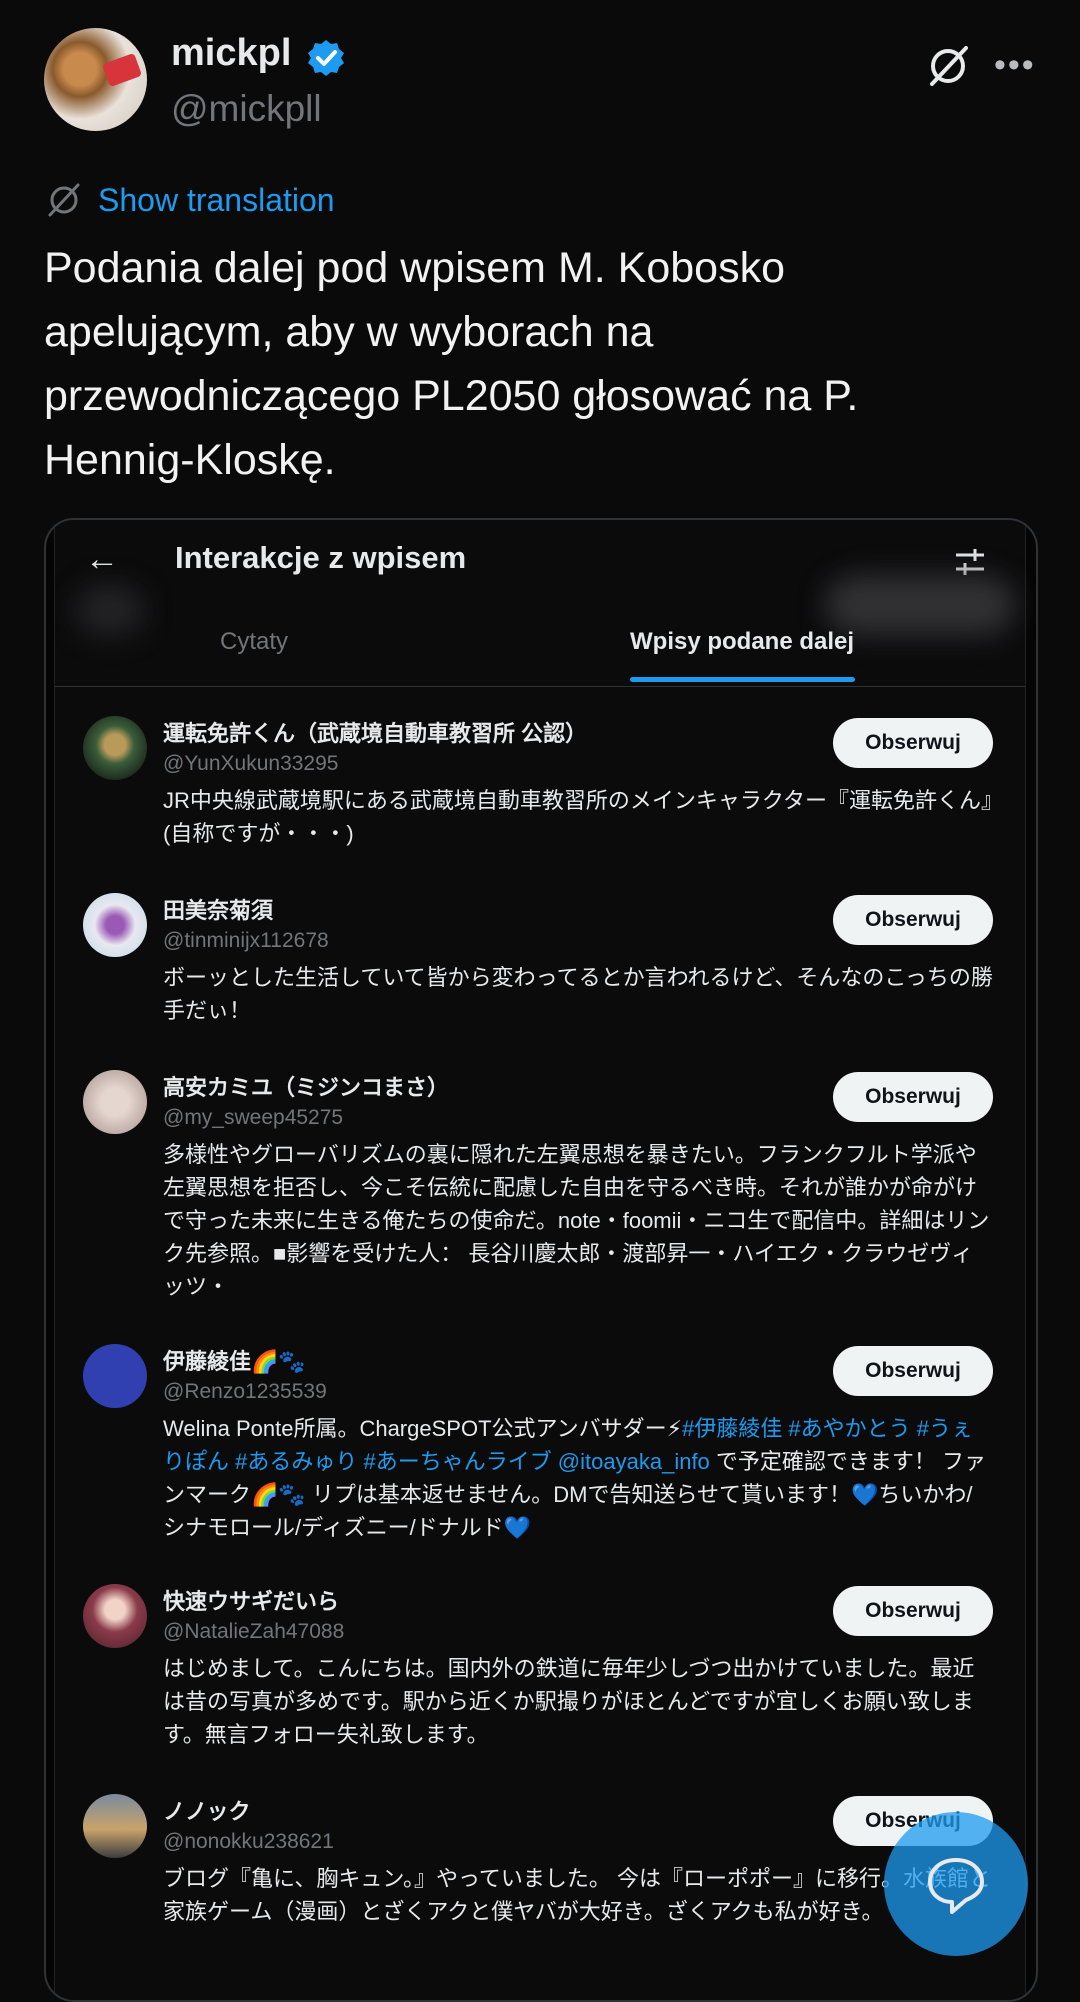 The height and width of the screenshot is (2002, 1080). What do you see at coordinates (423, 1428) in the screenshot?
I see `bio-text: Welina Ponte所属。ChargeSPOT公式アンバサダー⚡` at bounding box center [423, 1428].